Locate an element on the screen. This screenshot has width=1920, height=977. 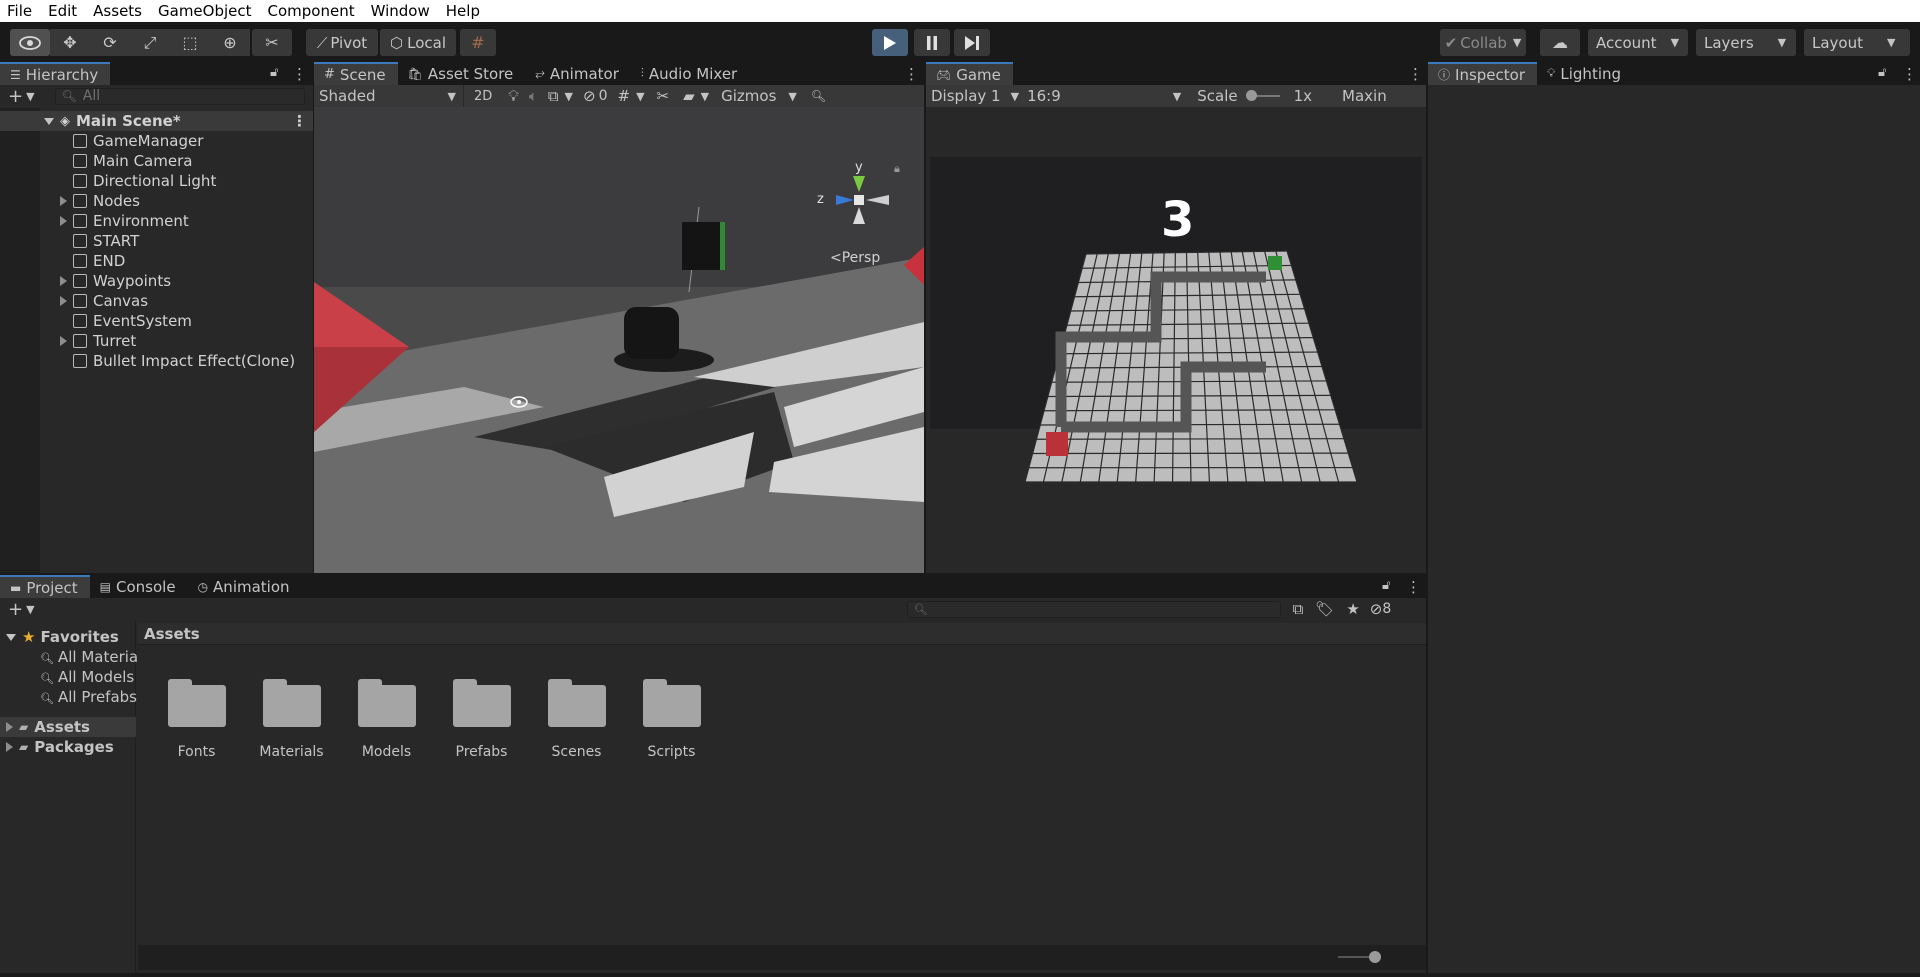
effects-icon: ⧉ is located at coordinates (553, 96).